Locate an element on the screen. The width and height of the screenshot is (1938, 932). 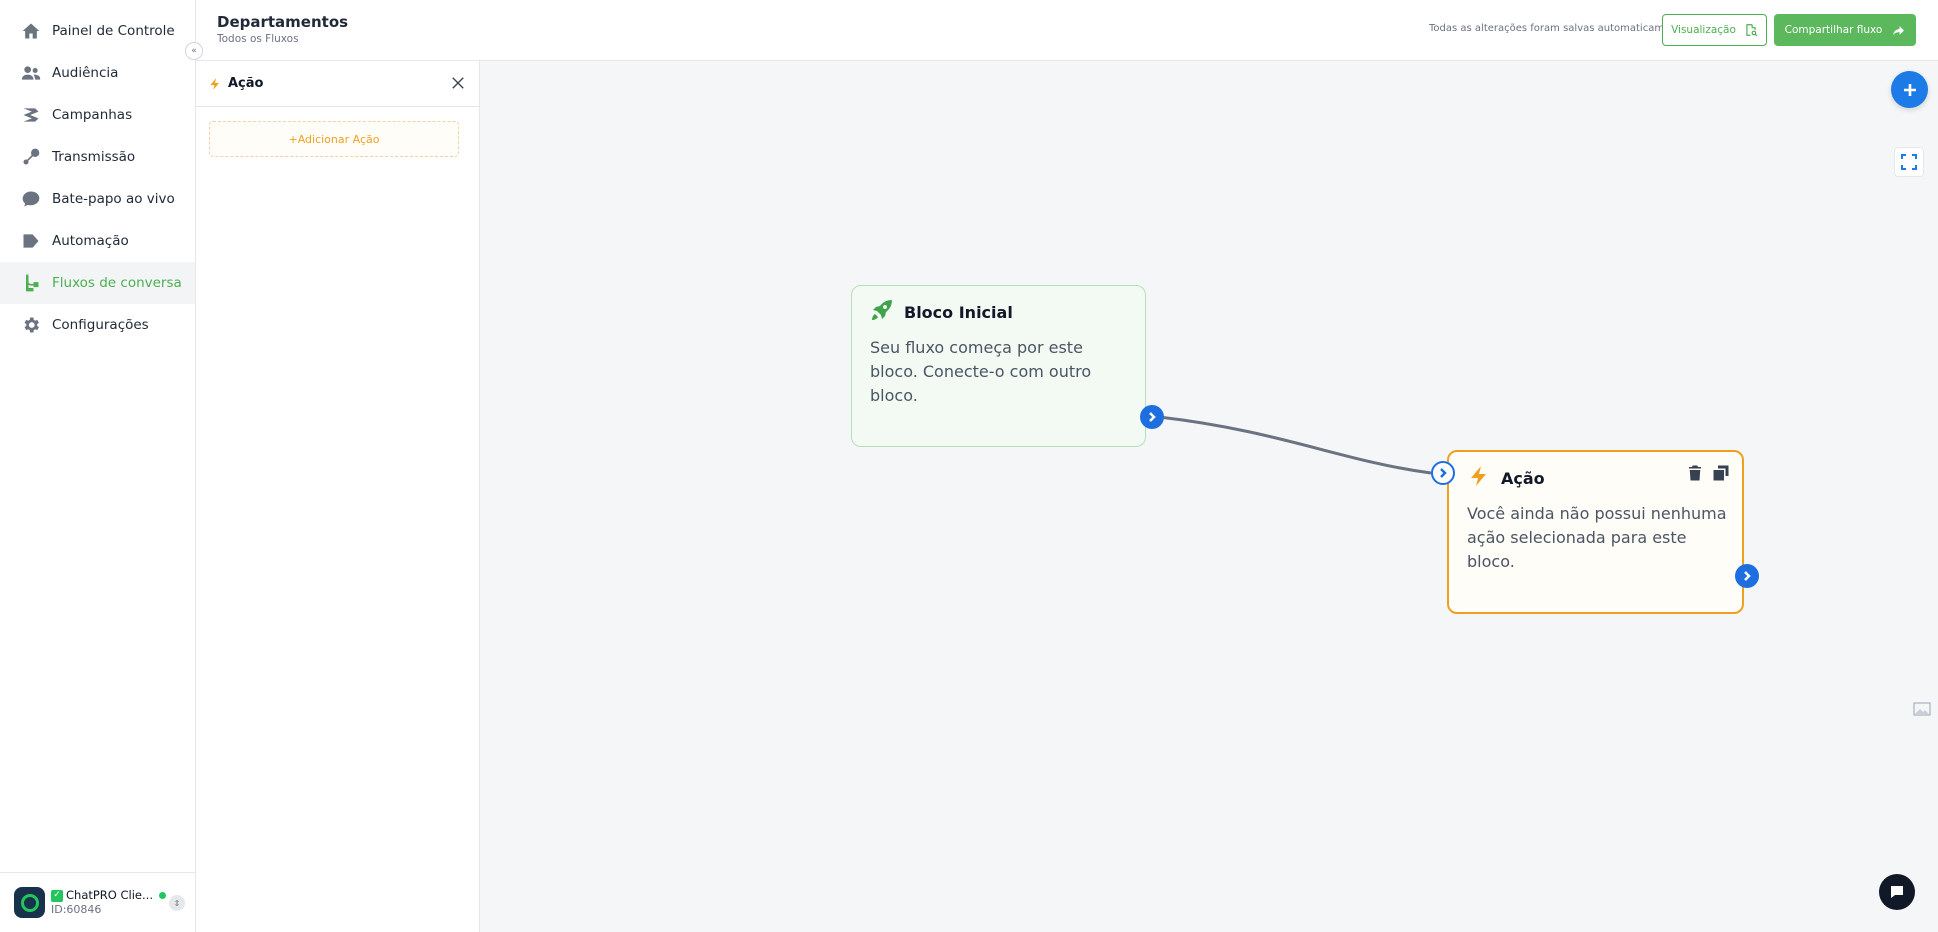
sidebar-item-campaigns: Campanhas is located at coordinates (97, 115).